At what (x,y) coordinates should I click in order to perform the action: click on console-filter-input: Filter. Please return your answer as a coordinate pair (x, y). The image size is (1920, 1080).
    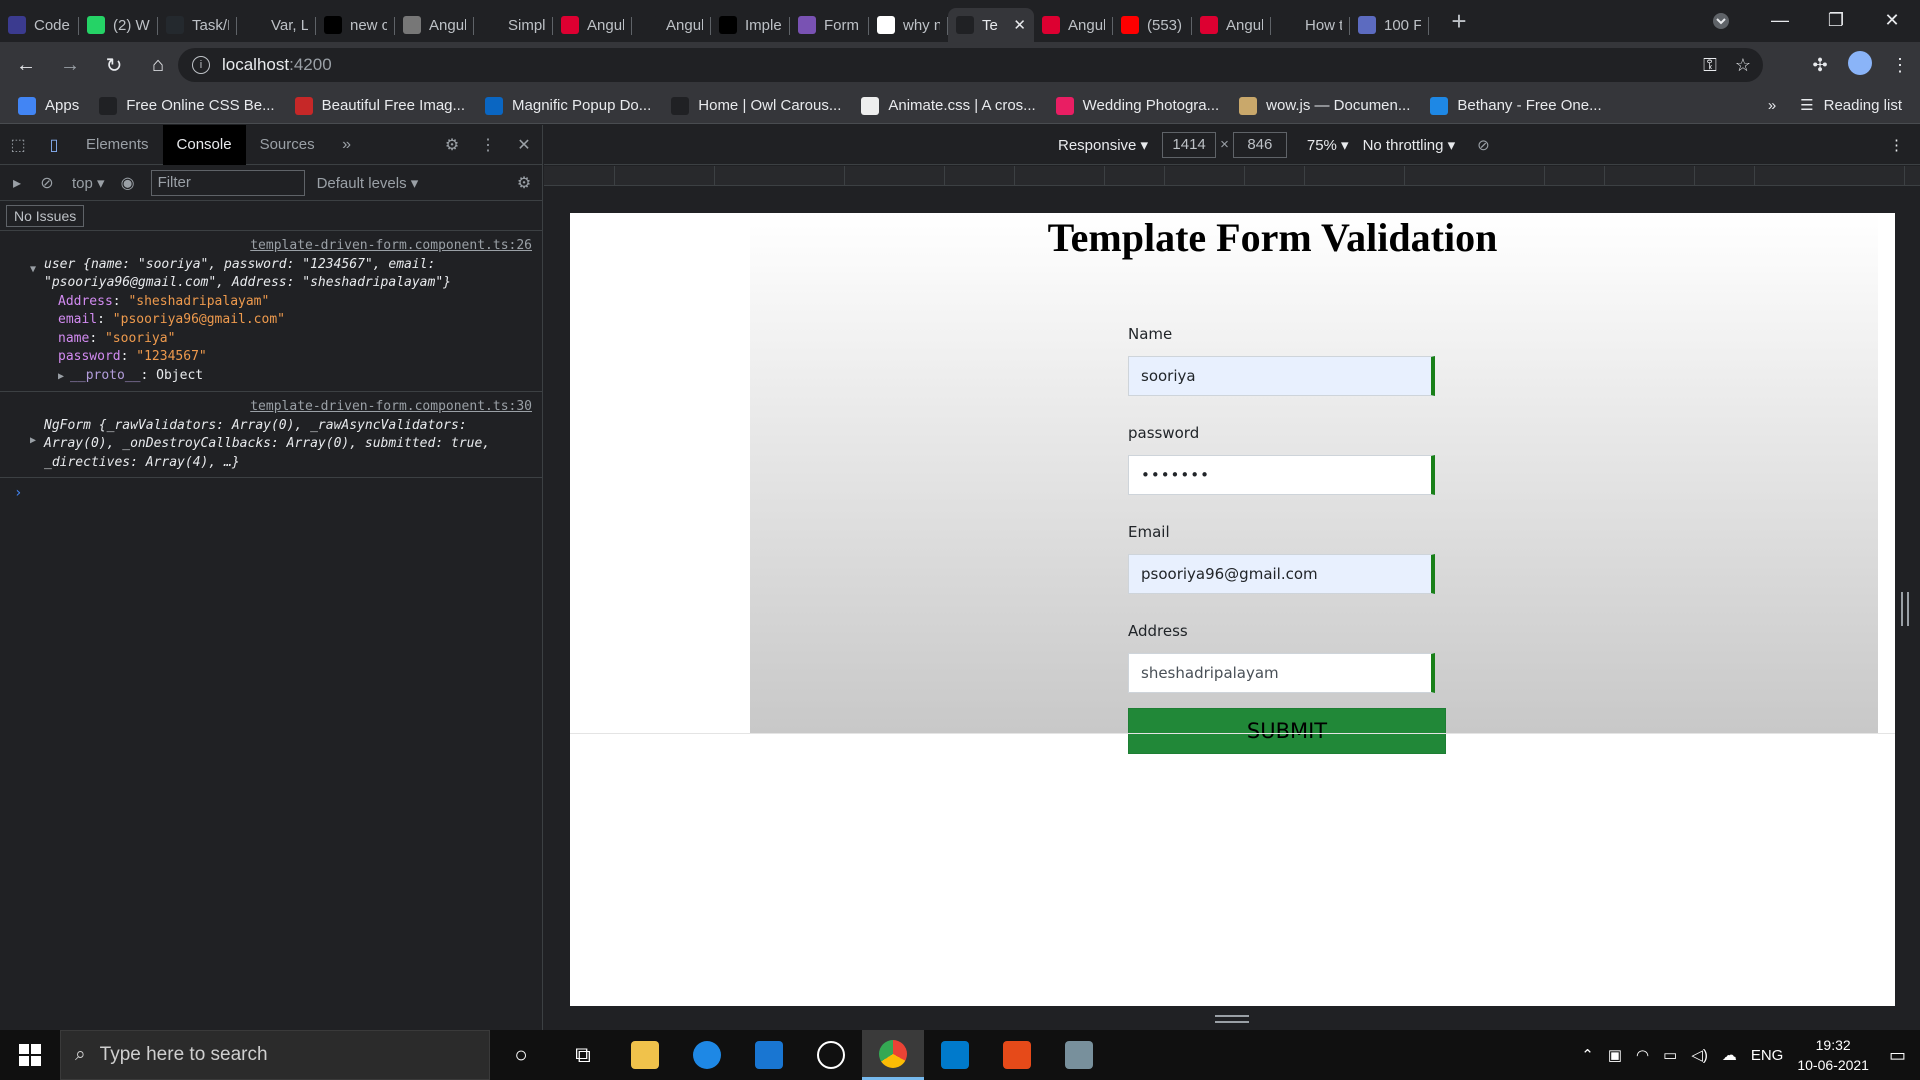
    Looking at the image, I should click on (227, 182).